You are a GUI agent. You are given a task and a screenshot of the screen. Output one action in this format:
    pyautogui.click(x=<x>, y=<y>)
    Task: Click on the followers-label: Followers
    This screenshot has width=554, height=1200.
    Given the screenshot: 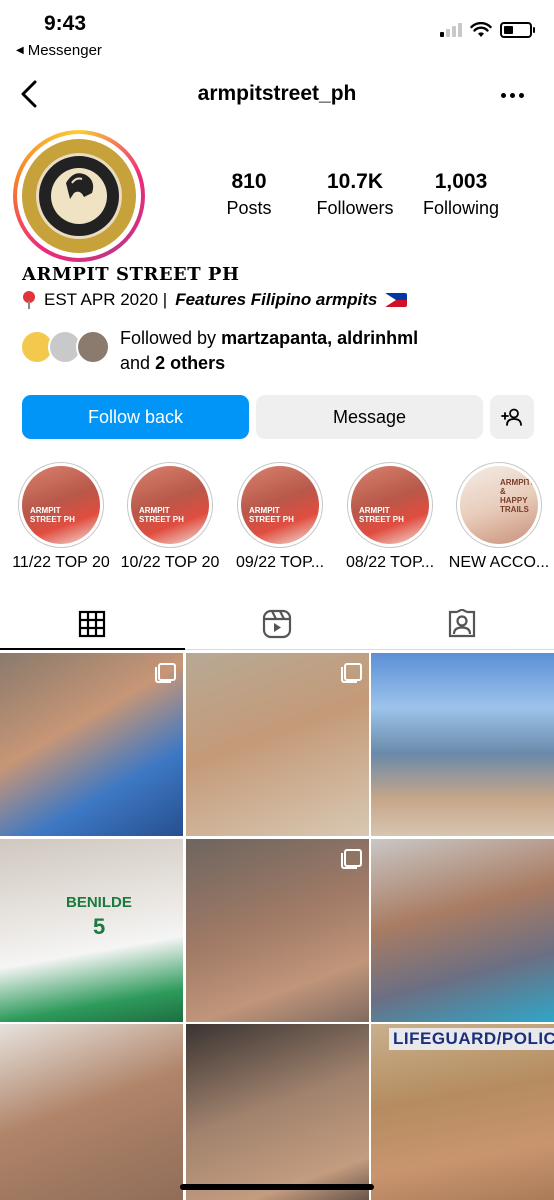 What is the action you would take?
    pyautogui.click(x=355, y=208)
    